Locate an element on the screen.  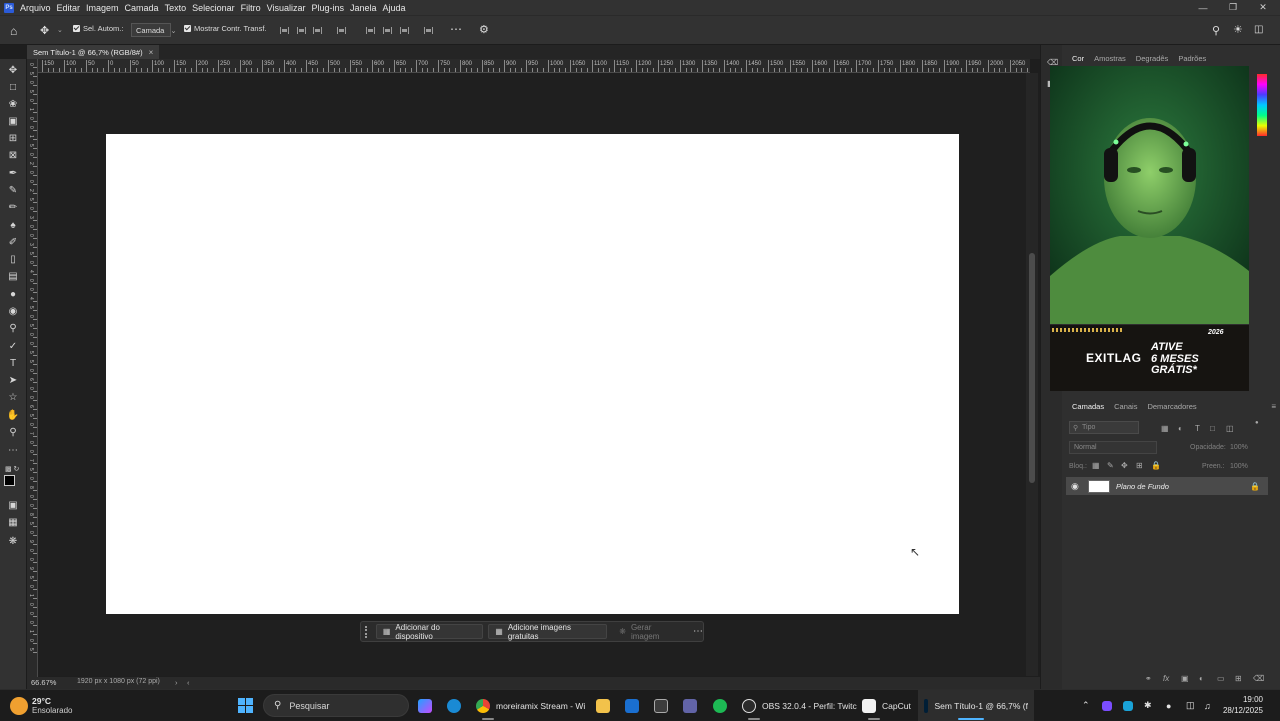
brush-tool-icon: ✏ is located at coordinates (13, 207).